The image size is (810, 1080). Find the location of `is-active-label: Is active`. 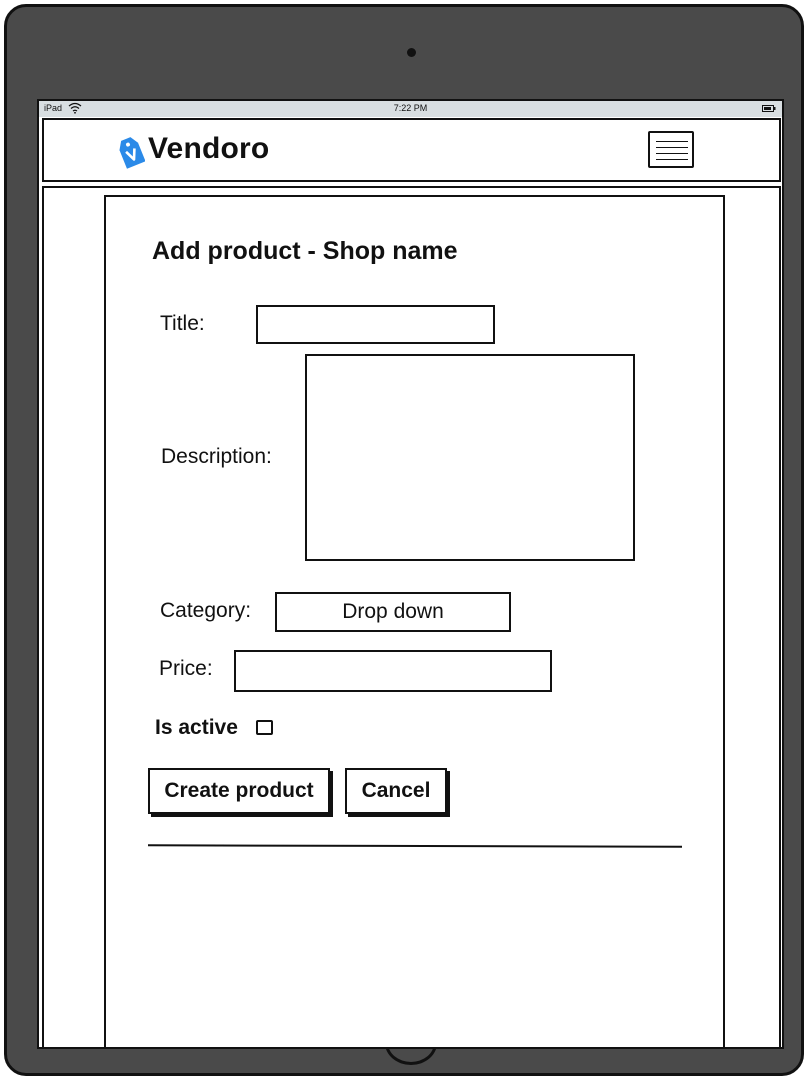

is-active-label: Is active is located at coordinates (196, 727).